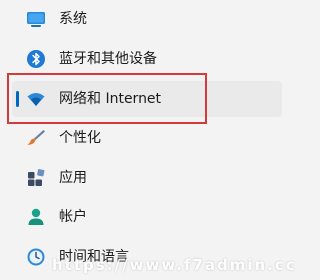  I want to click on display-icon, so click(36, 19).